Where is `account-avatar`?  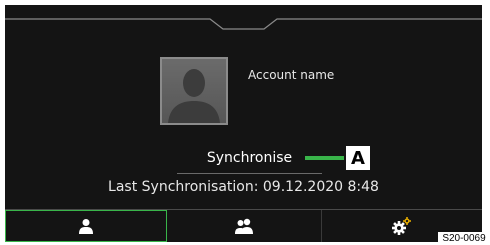
account-avatar is located at coordinates (194, 91).